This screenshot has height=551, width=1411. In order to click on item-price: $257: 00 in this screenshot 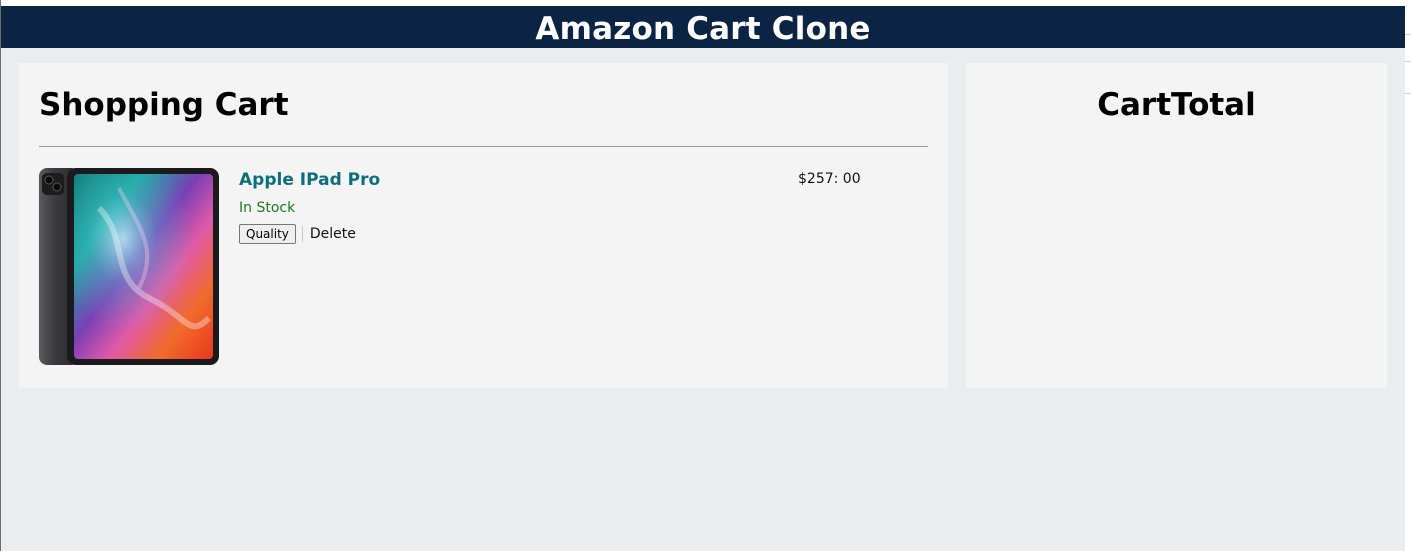, I will do `click(829, 179)`.